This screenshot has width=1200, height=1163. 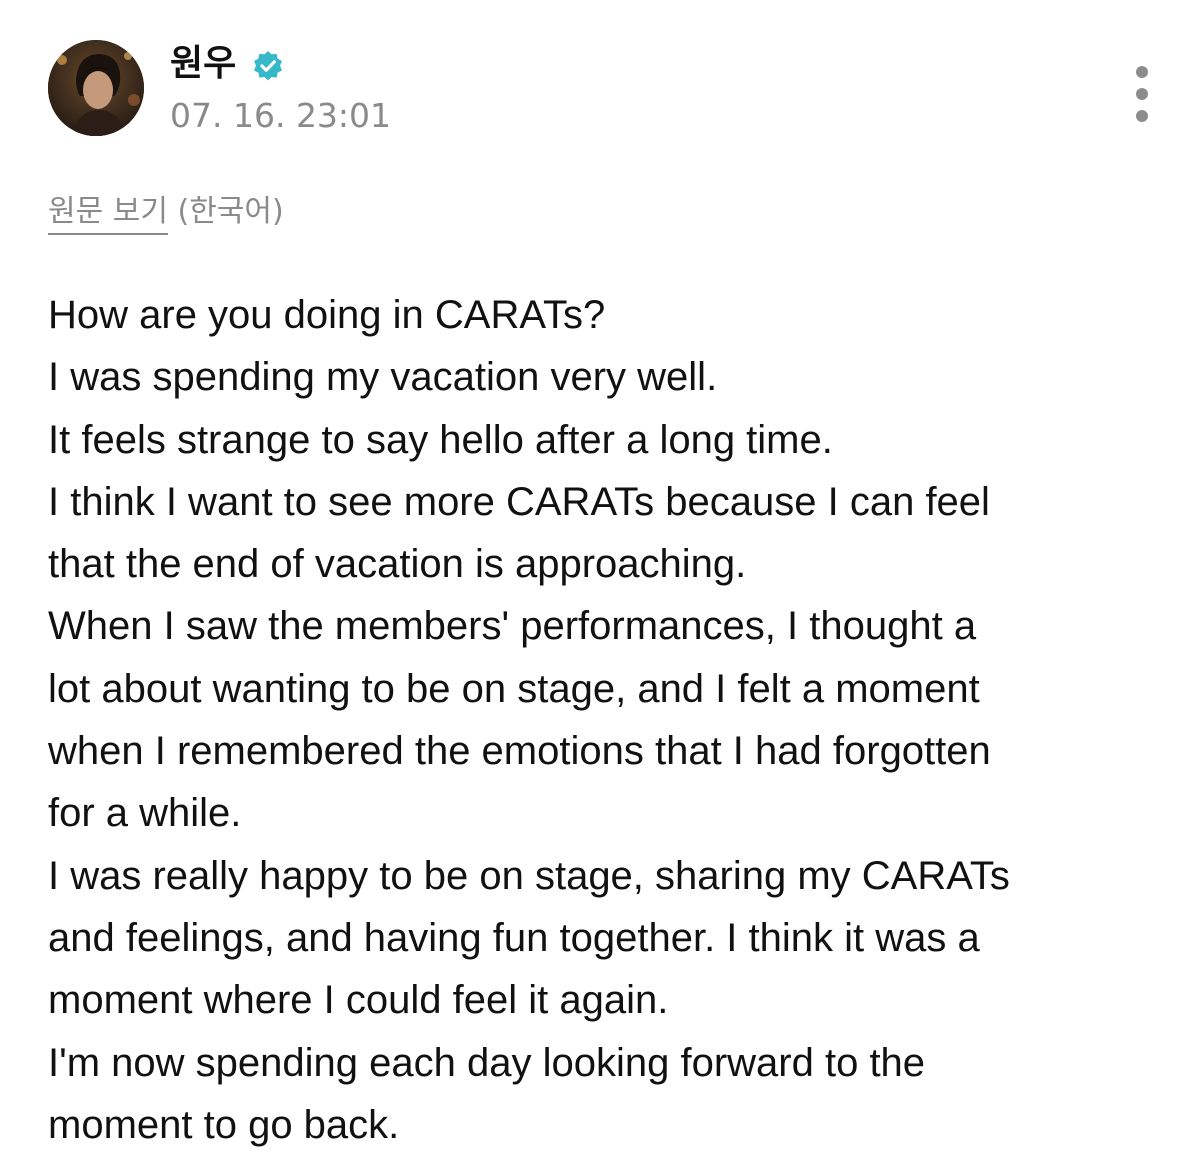 What do you see at coordinates (1142, 72) in the screenshot?
I see `more-vertical-icon` at bounding box center [1142, 72].